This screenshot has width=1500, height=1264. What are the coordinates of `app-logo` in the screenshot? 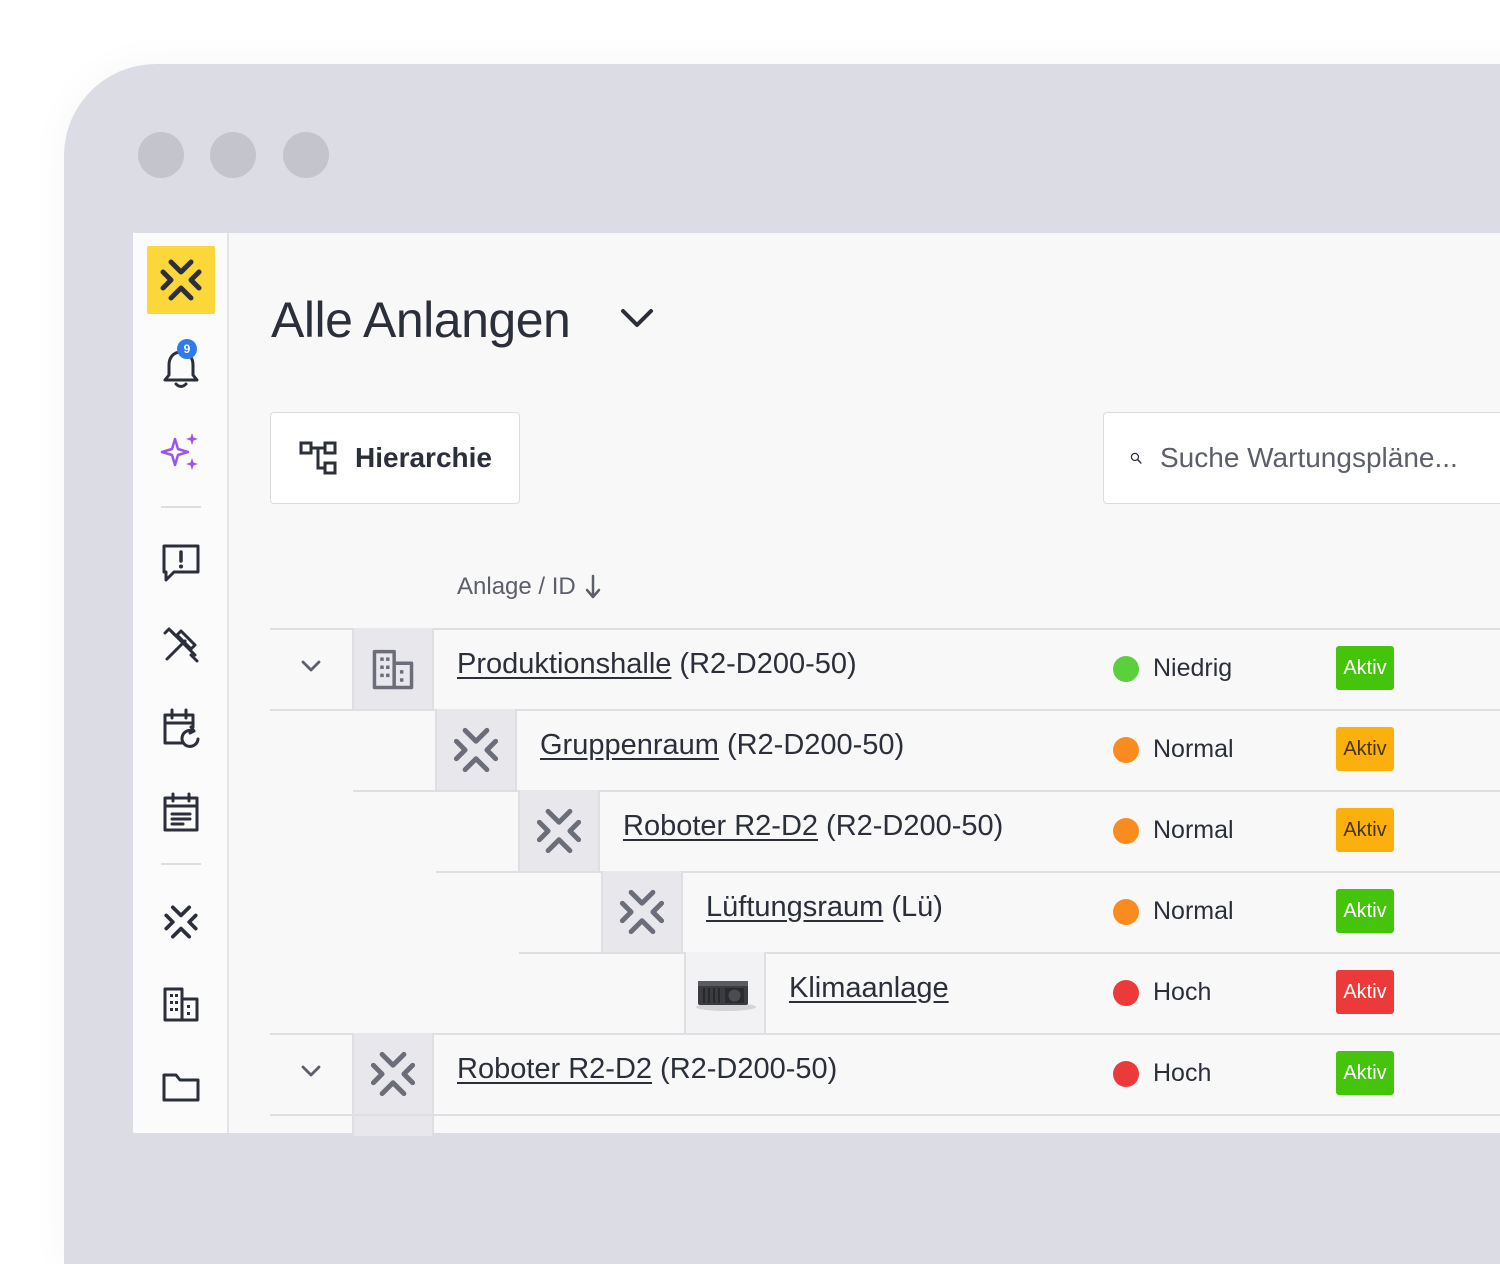 It's located at (181, 280).